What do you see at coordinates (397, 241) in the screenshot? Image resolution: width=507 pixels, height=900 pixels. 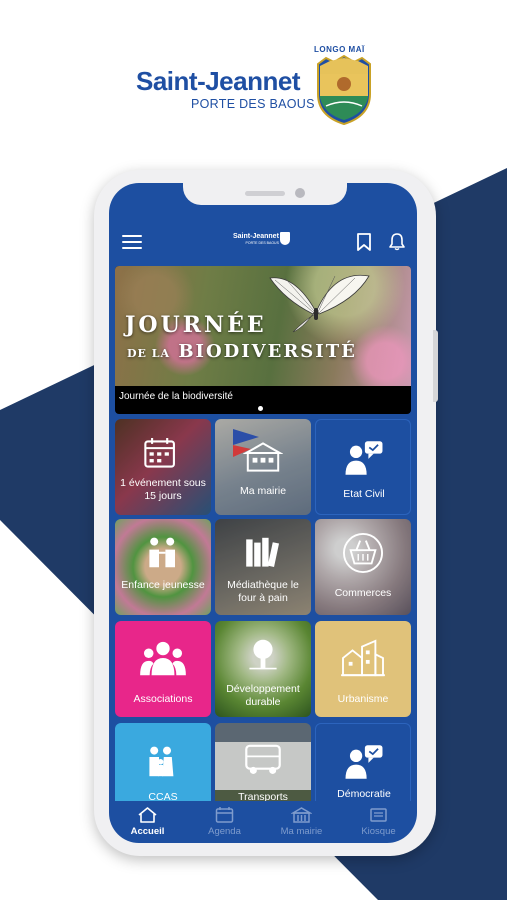 I see `bell-icon` at bounding box center [397, 241].